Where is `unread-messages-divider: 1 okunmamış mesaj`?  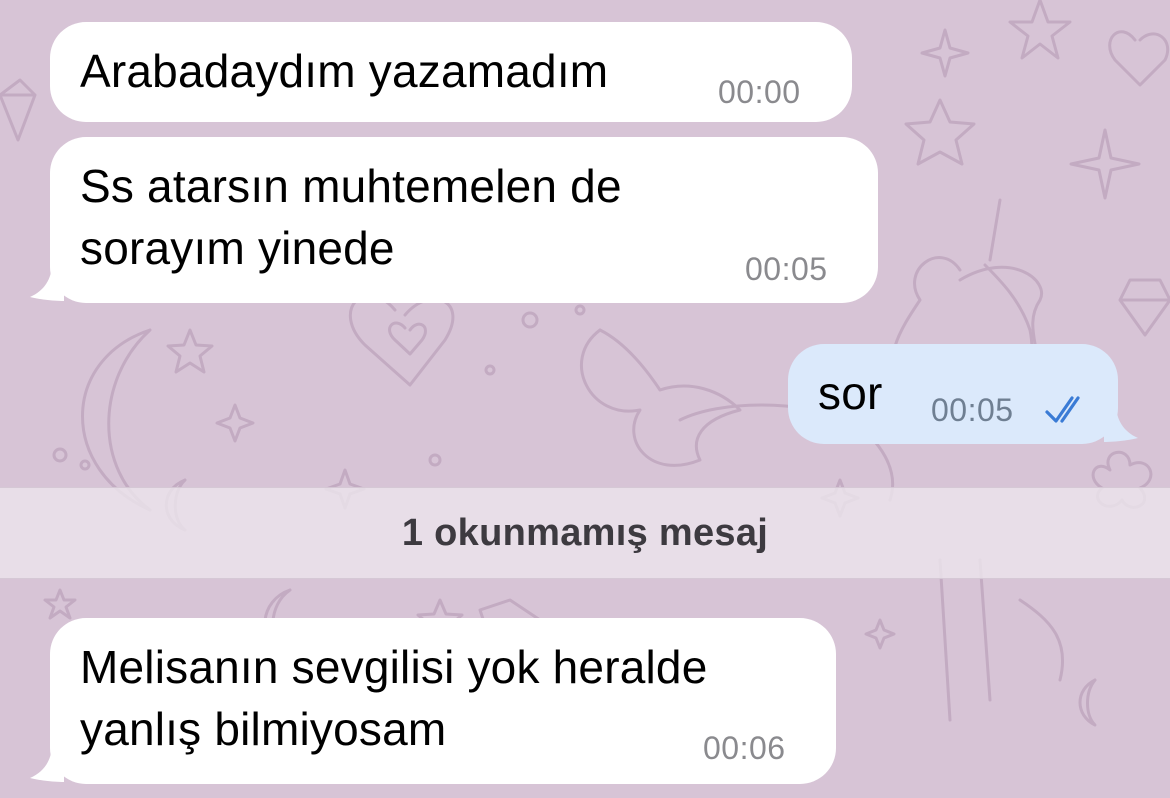 unread-messages-divider: 1 okunmamış mesaj is located at coordinates (585, 533).